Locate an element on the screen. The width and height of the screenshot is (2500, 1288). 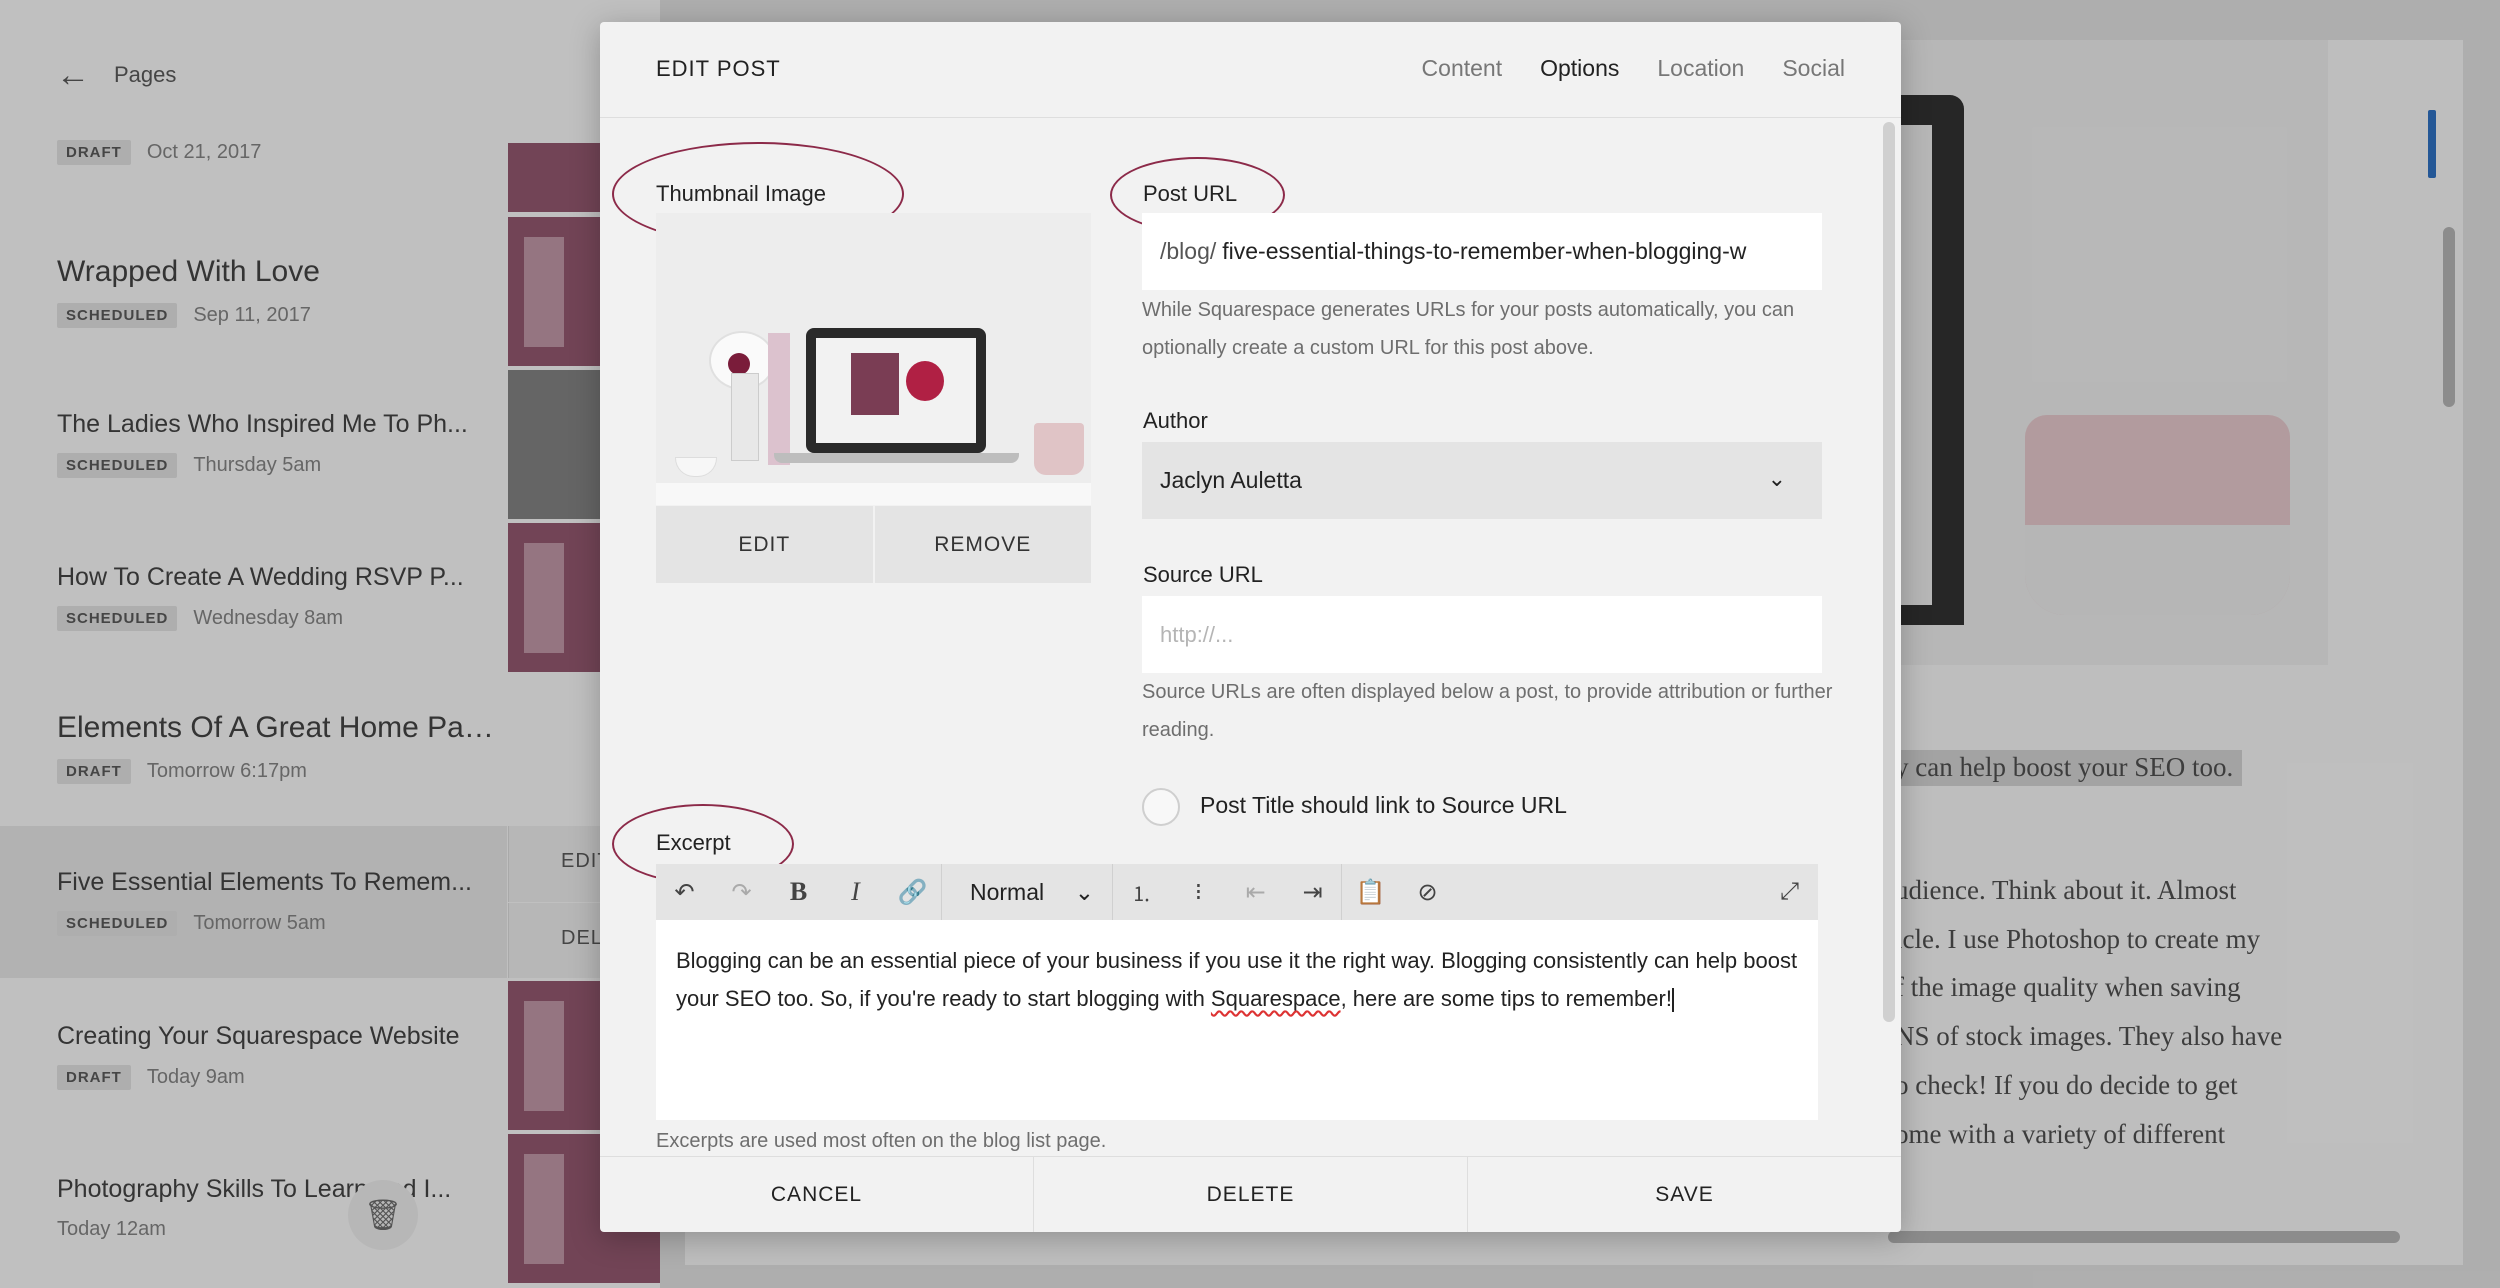
misspelled-word: Squarespace is located at coordinates (1275, 998).